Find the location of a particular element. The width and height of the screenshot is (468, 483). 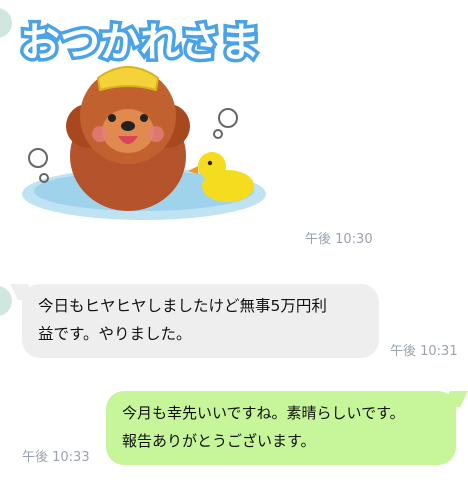

incoming-message-line: 今日もヒヤヒヤしましたけど無事5万円利 is located at coordinates (182, 306).